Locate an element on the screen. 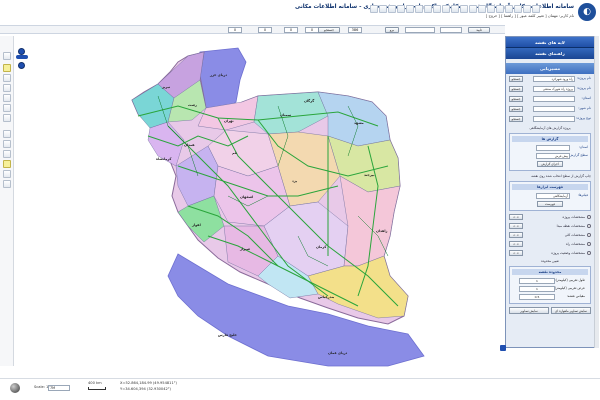 Image resolution: width=600 pixels, height=400 pixels. city-input is located at coordinates (554, 109).